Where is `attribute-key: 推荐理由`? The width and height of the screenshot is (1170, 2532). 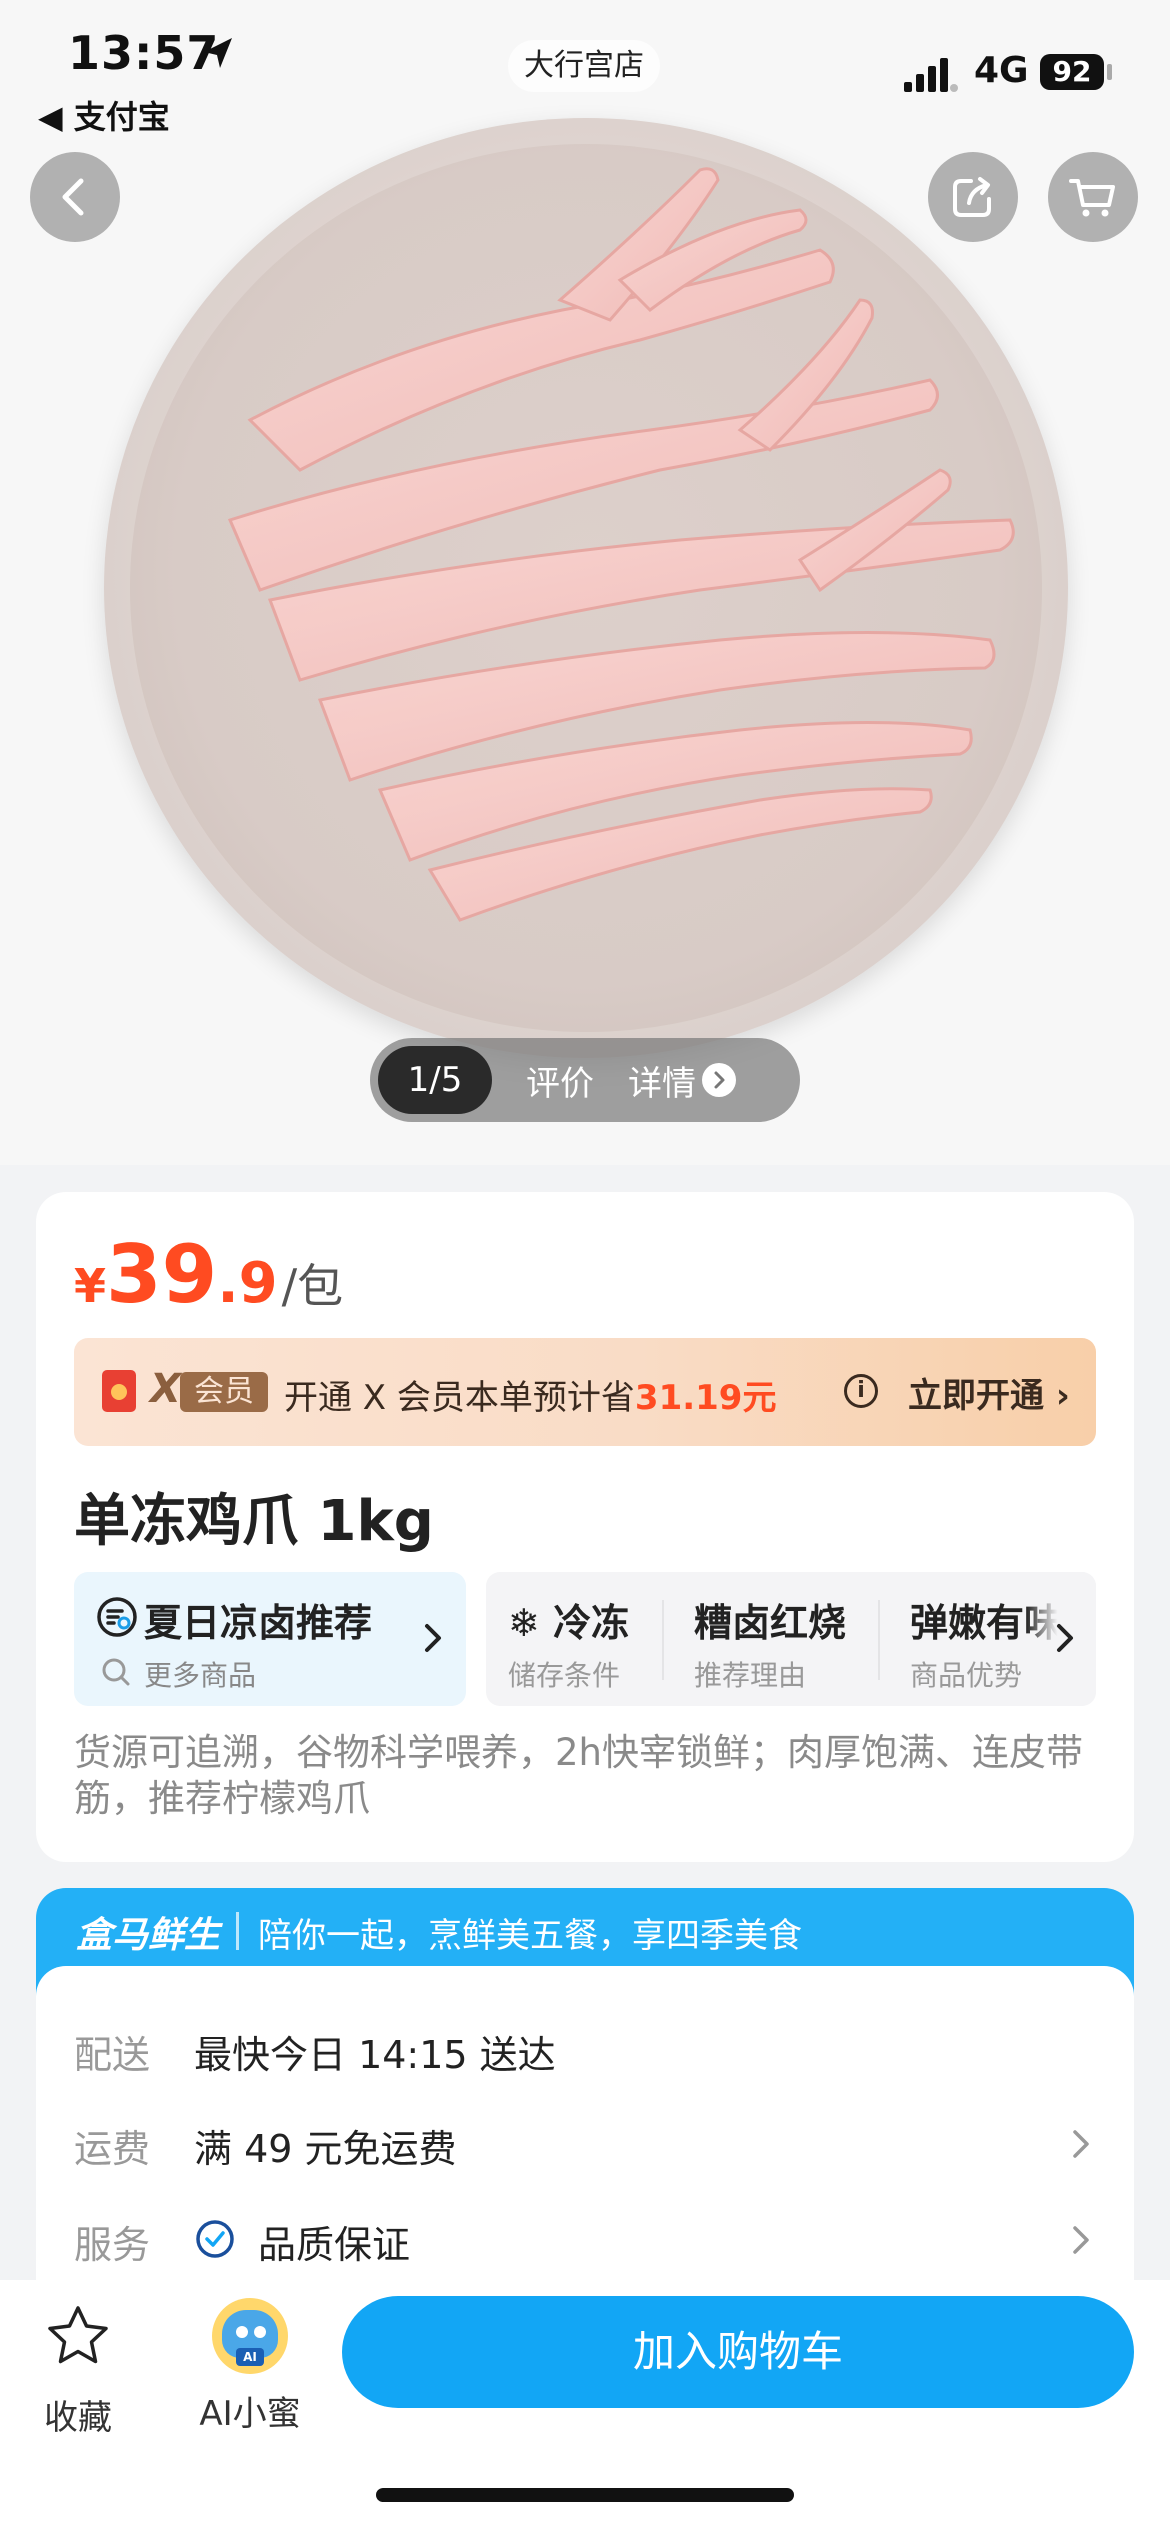 attribute-key: 推荐理由 is located at coordinates (750, 1675).